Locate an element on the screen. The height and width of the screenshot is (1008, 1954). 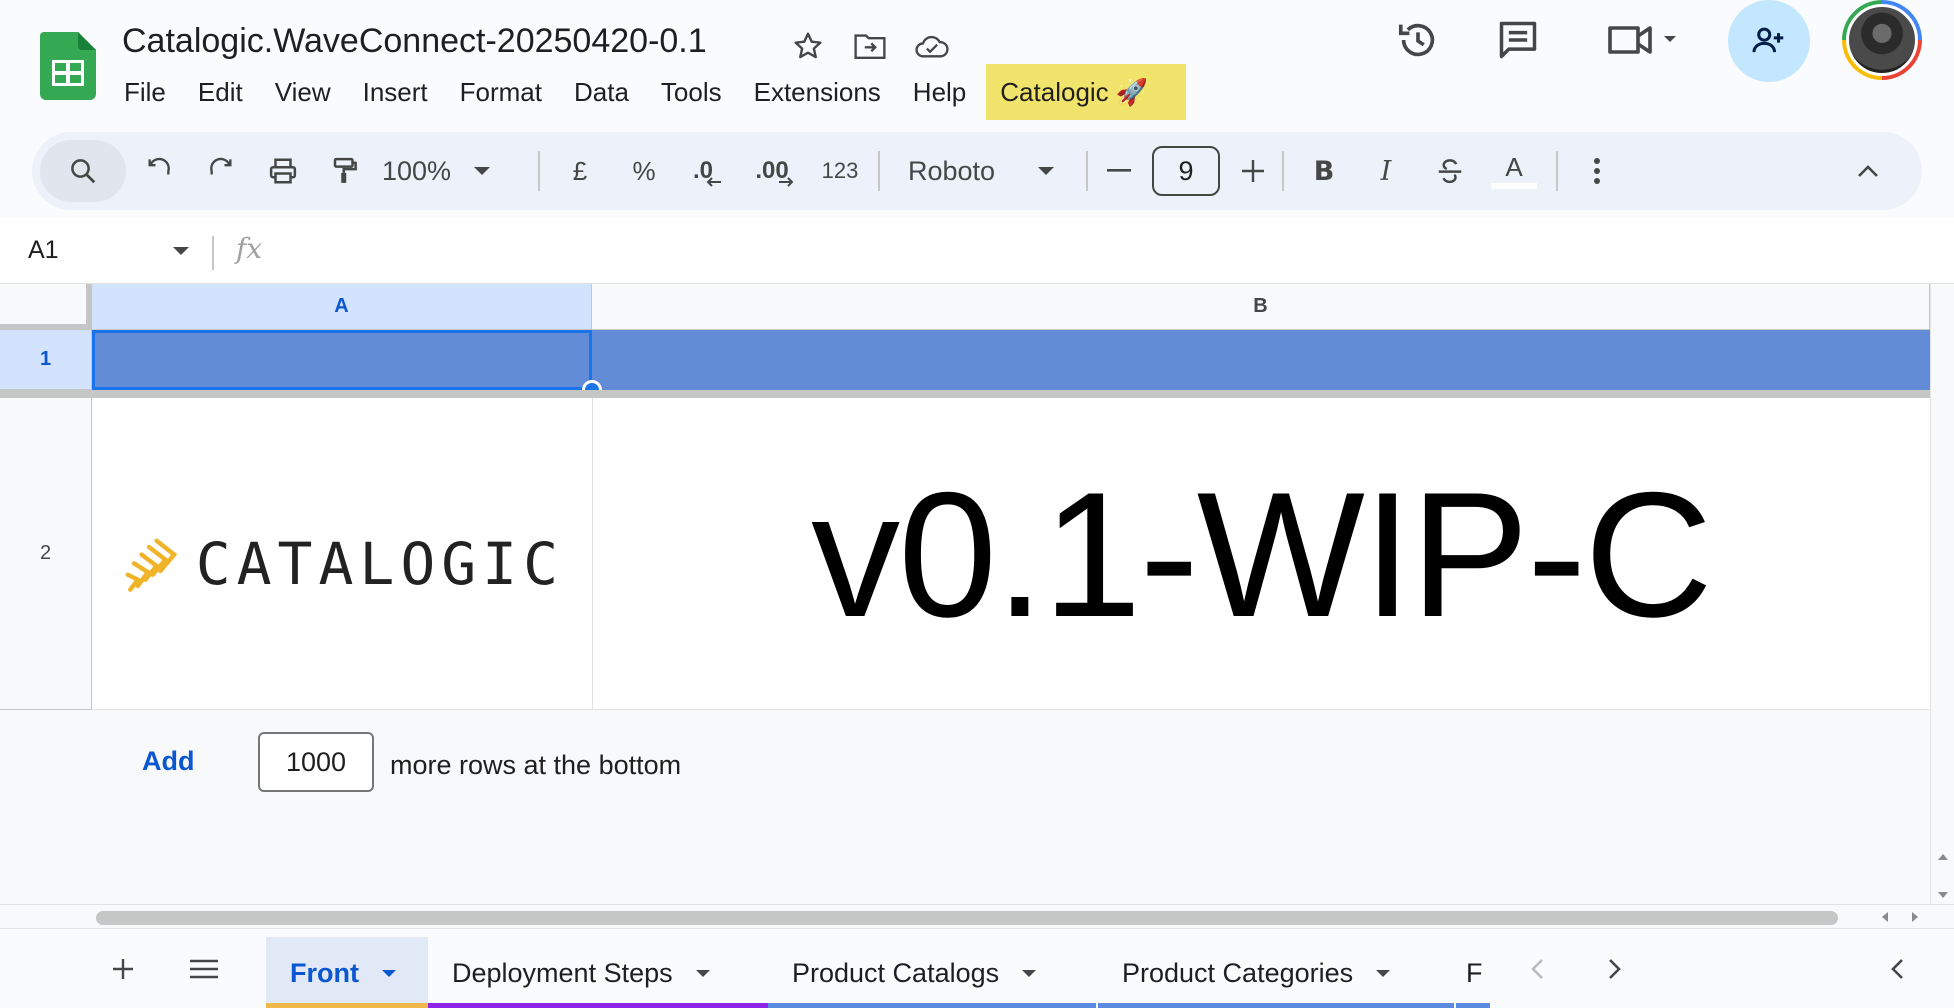
zoom-select: 100% is located at coordinates (446, 171).